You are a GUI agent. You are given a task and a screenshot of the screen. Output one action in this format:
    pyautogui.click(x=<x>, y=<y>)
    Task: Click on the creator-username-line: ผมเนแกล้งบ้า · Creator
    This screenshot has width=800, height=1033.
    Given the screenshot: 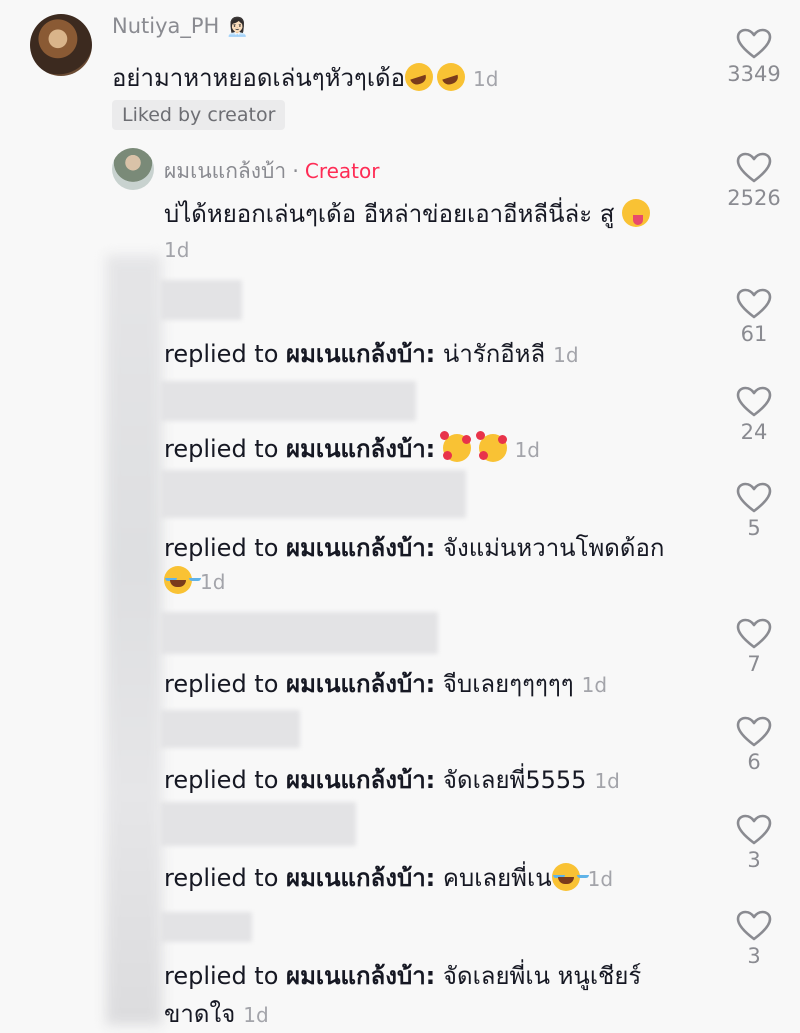 What is the action you would take?
    pyautogui.click(x=271, y=171)
    